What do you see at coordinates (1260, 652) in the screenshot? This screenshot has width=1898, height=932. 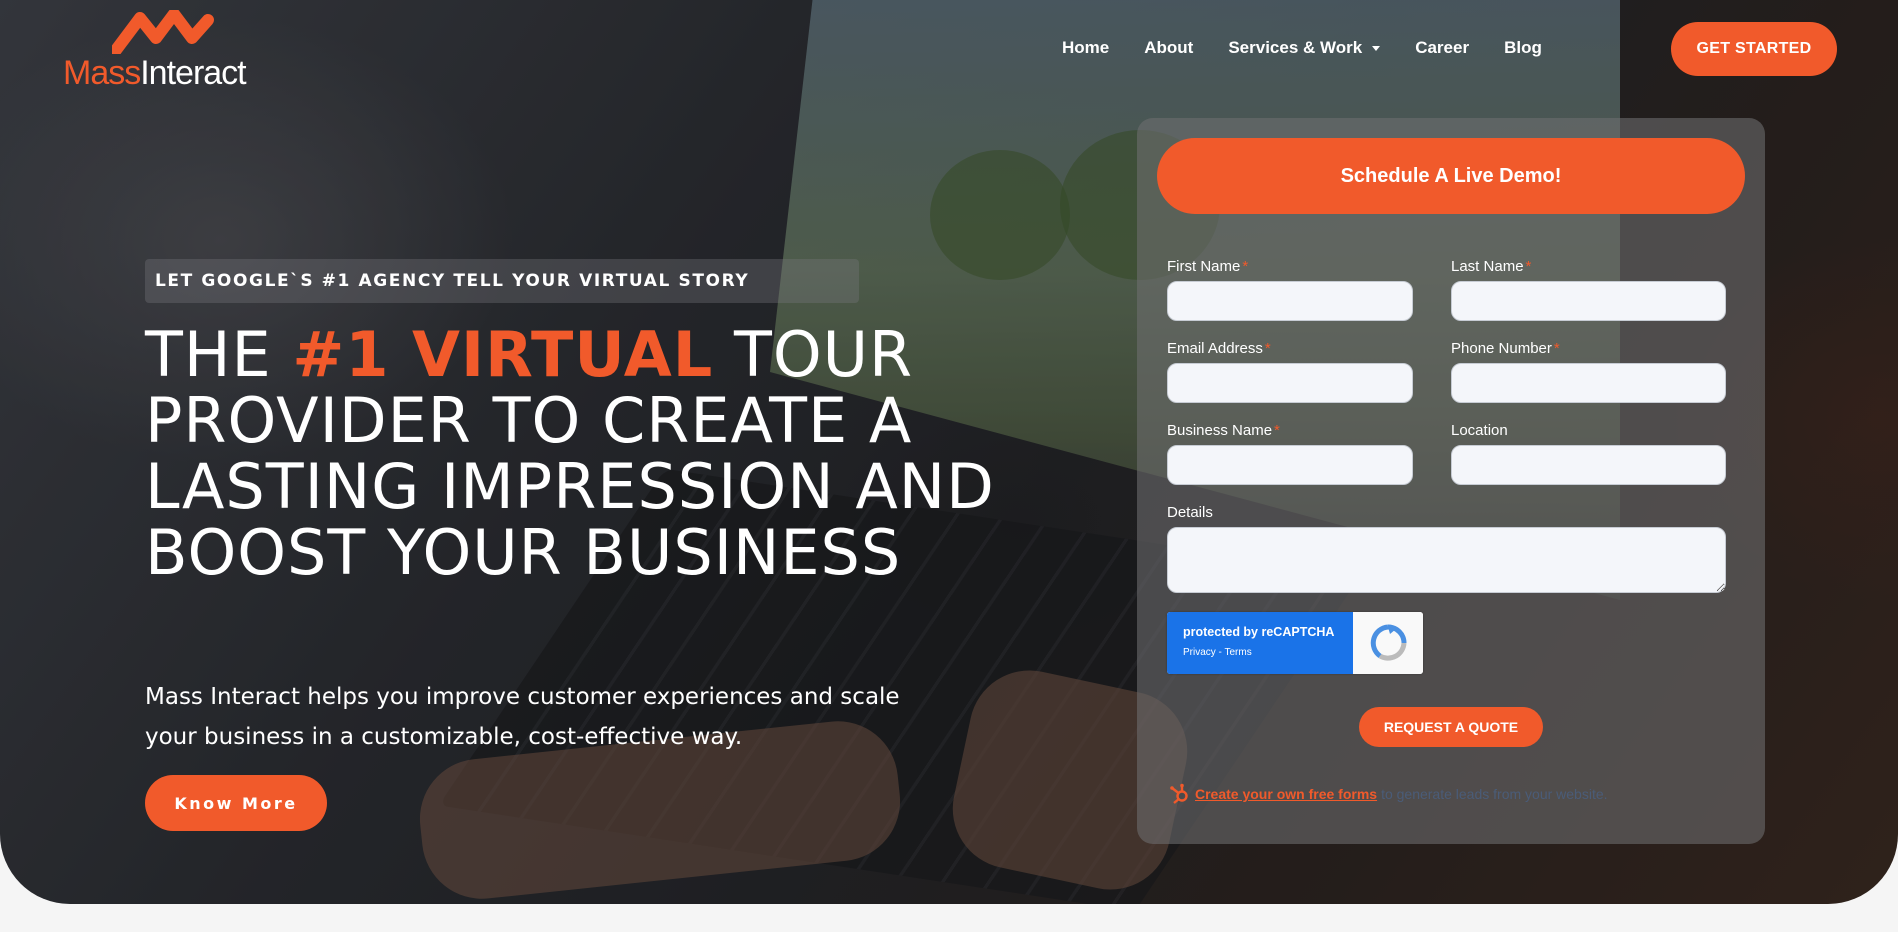 I see `recaptcha-links: Privacy - Terms` at bounding box center [1260, 652].